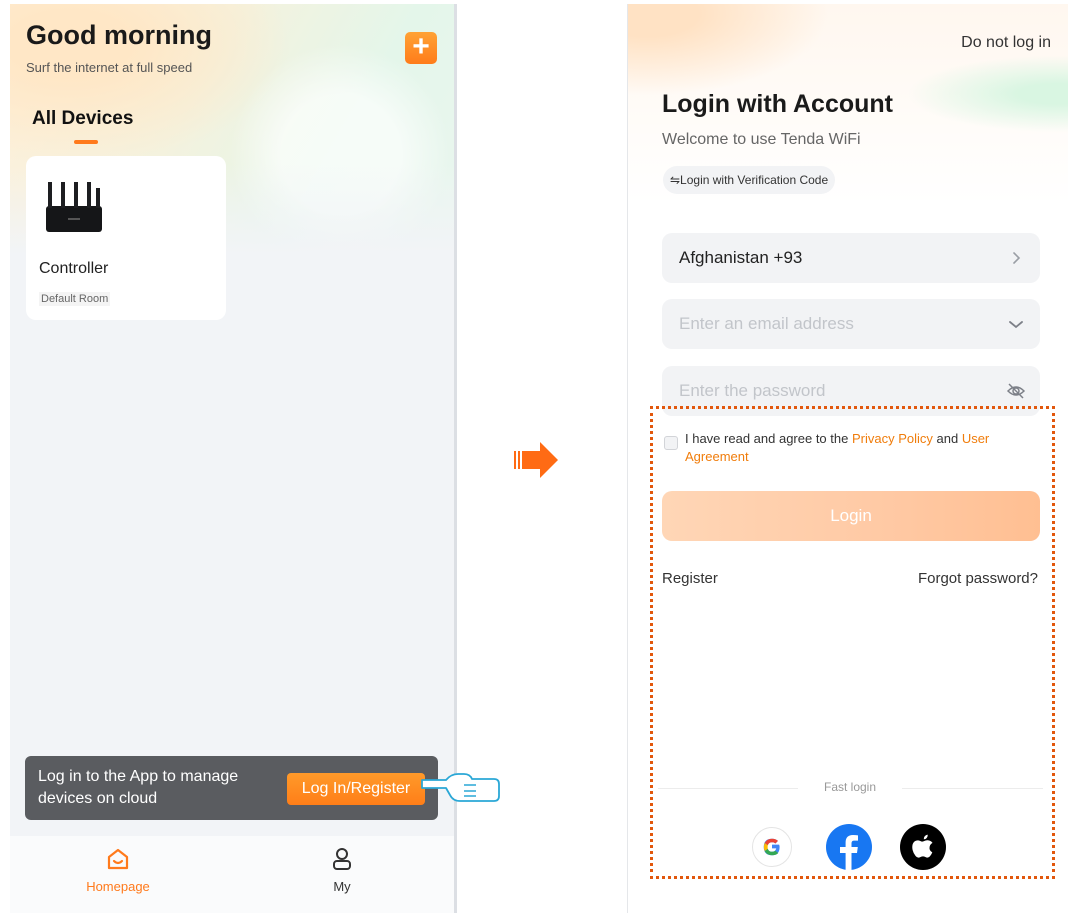 This screenshot has height=913, width=1068. I want to click on device-room-label: Default Room, so click(75, 299).